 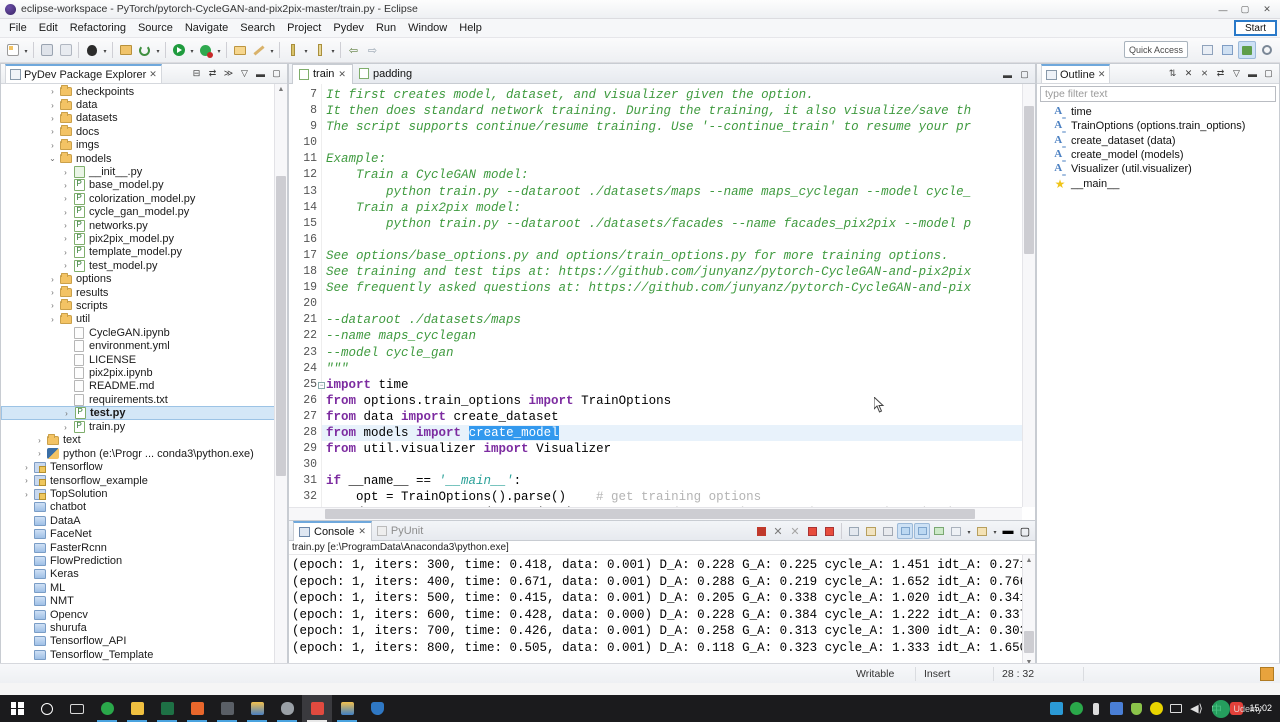 What do you see at coordinates (26, 50) in the screenshot?
I see `new-dropdown-icon: ▾` at bounding box center [26, 50].